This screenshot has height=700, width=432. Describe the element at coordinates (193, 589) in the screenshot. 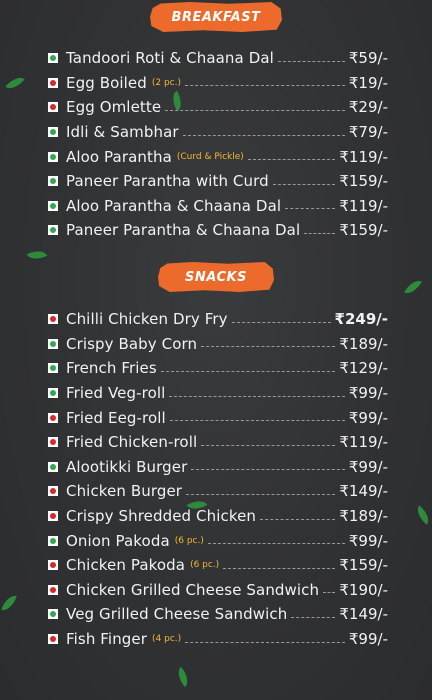

I see `item-name: Chicken Grilled Cheese Sandwich` at that location.